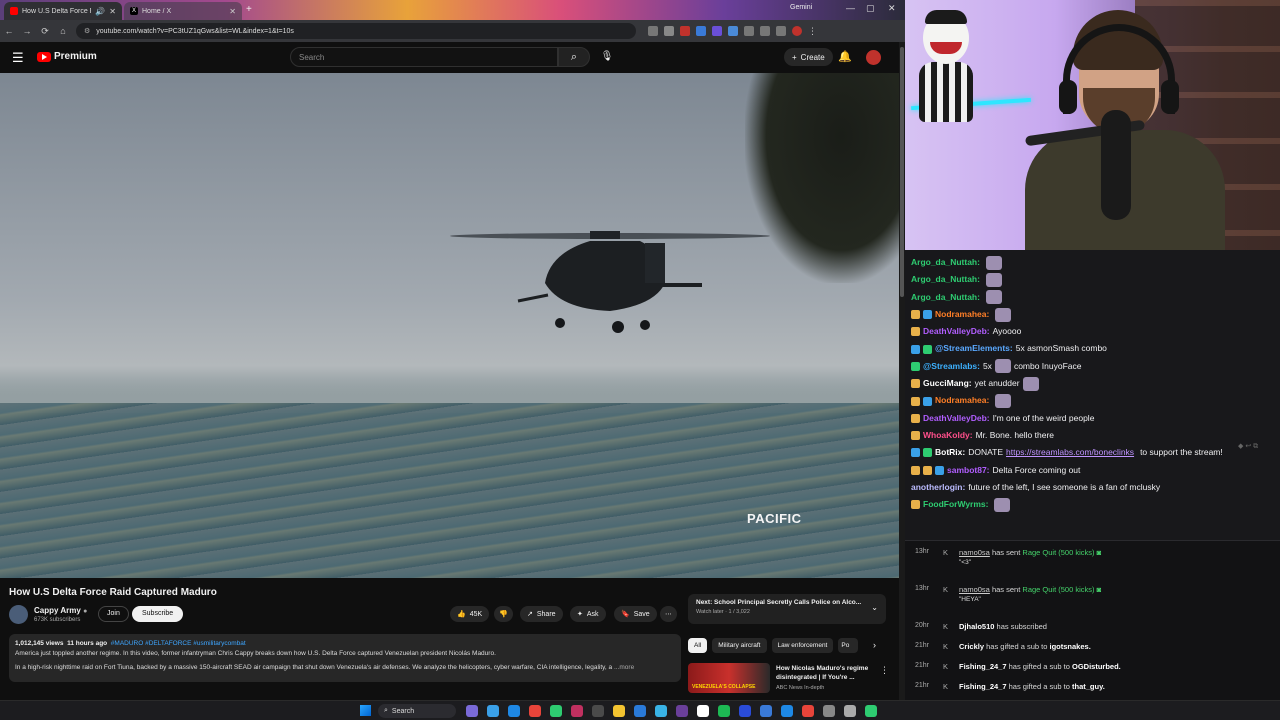 This screenshot has height=720, width=1280. Describe the element at coordinates (67, 56) in the screenshot. I see `youtube-logo: Premium` at that location.